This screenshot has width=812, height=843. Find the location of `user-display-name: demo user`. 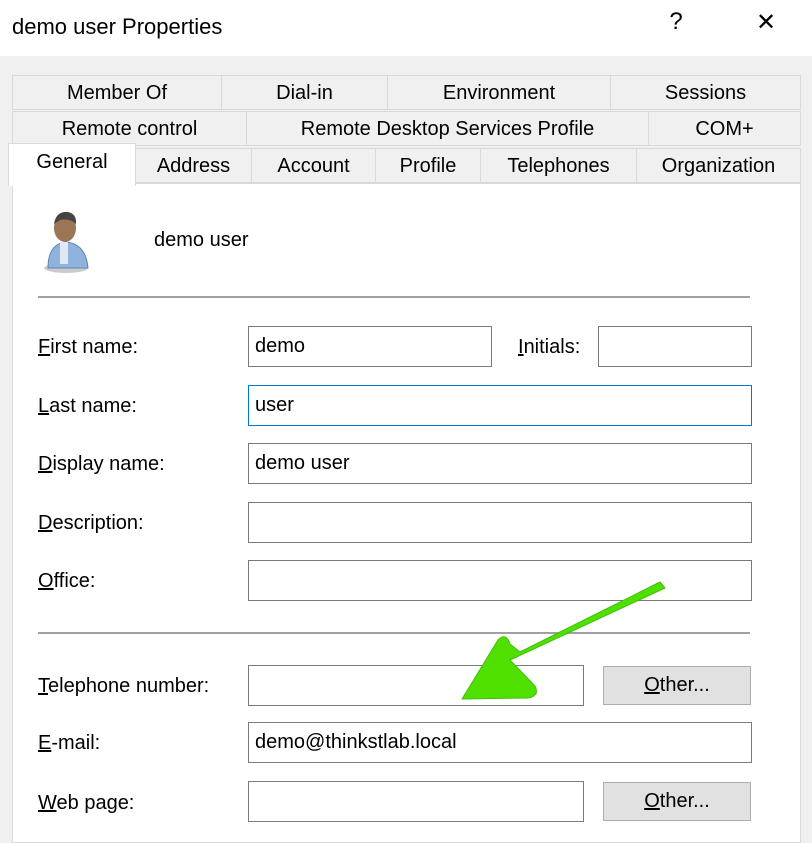

user-display-name: demo user is located at coordinates (201, 240).